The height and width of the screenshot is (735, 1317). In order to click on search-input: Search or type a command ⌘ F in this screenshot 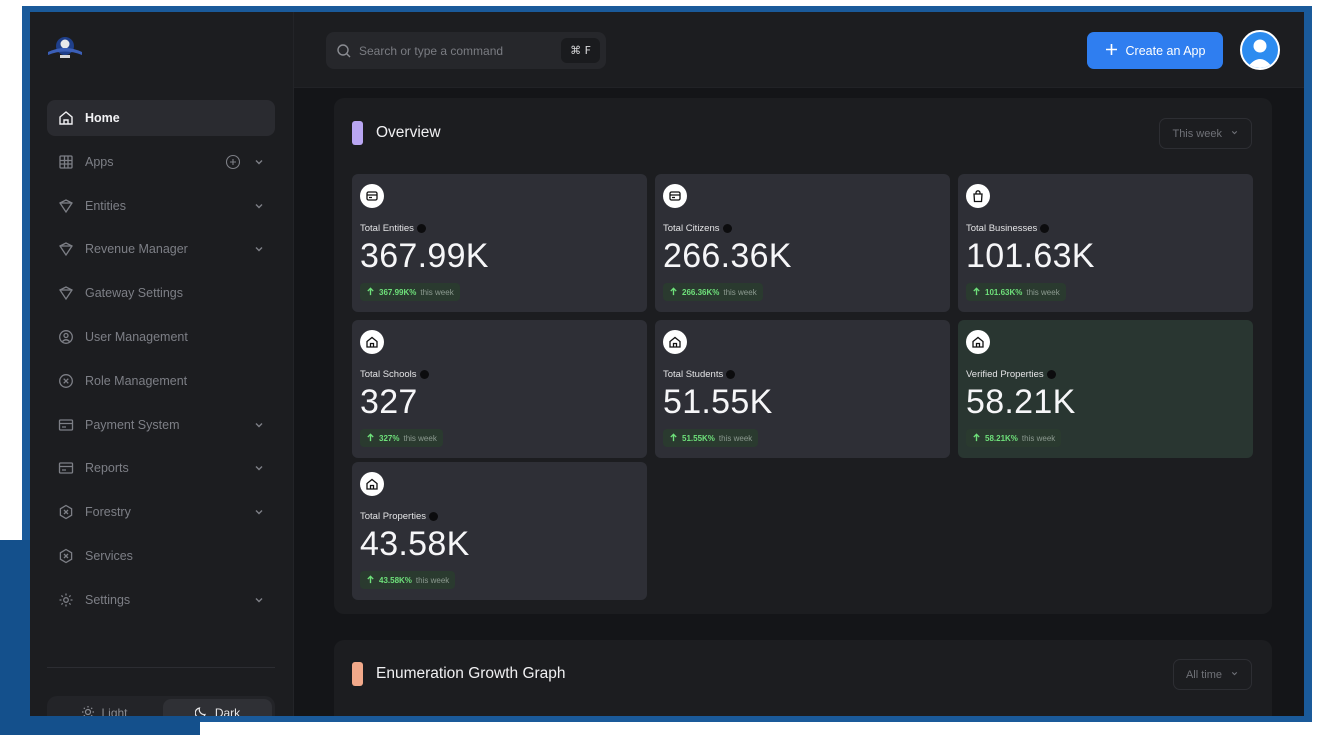, I will do `click(466, 50)`.